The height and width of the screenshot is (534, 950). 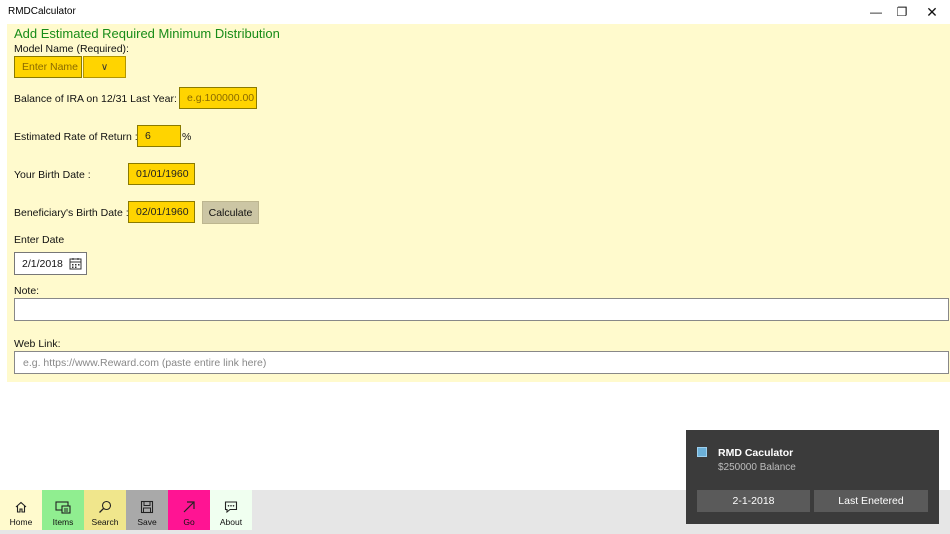 I want to click on items-button: Items, so click(x=63, y=510).